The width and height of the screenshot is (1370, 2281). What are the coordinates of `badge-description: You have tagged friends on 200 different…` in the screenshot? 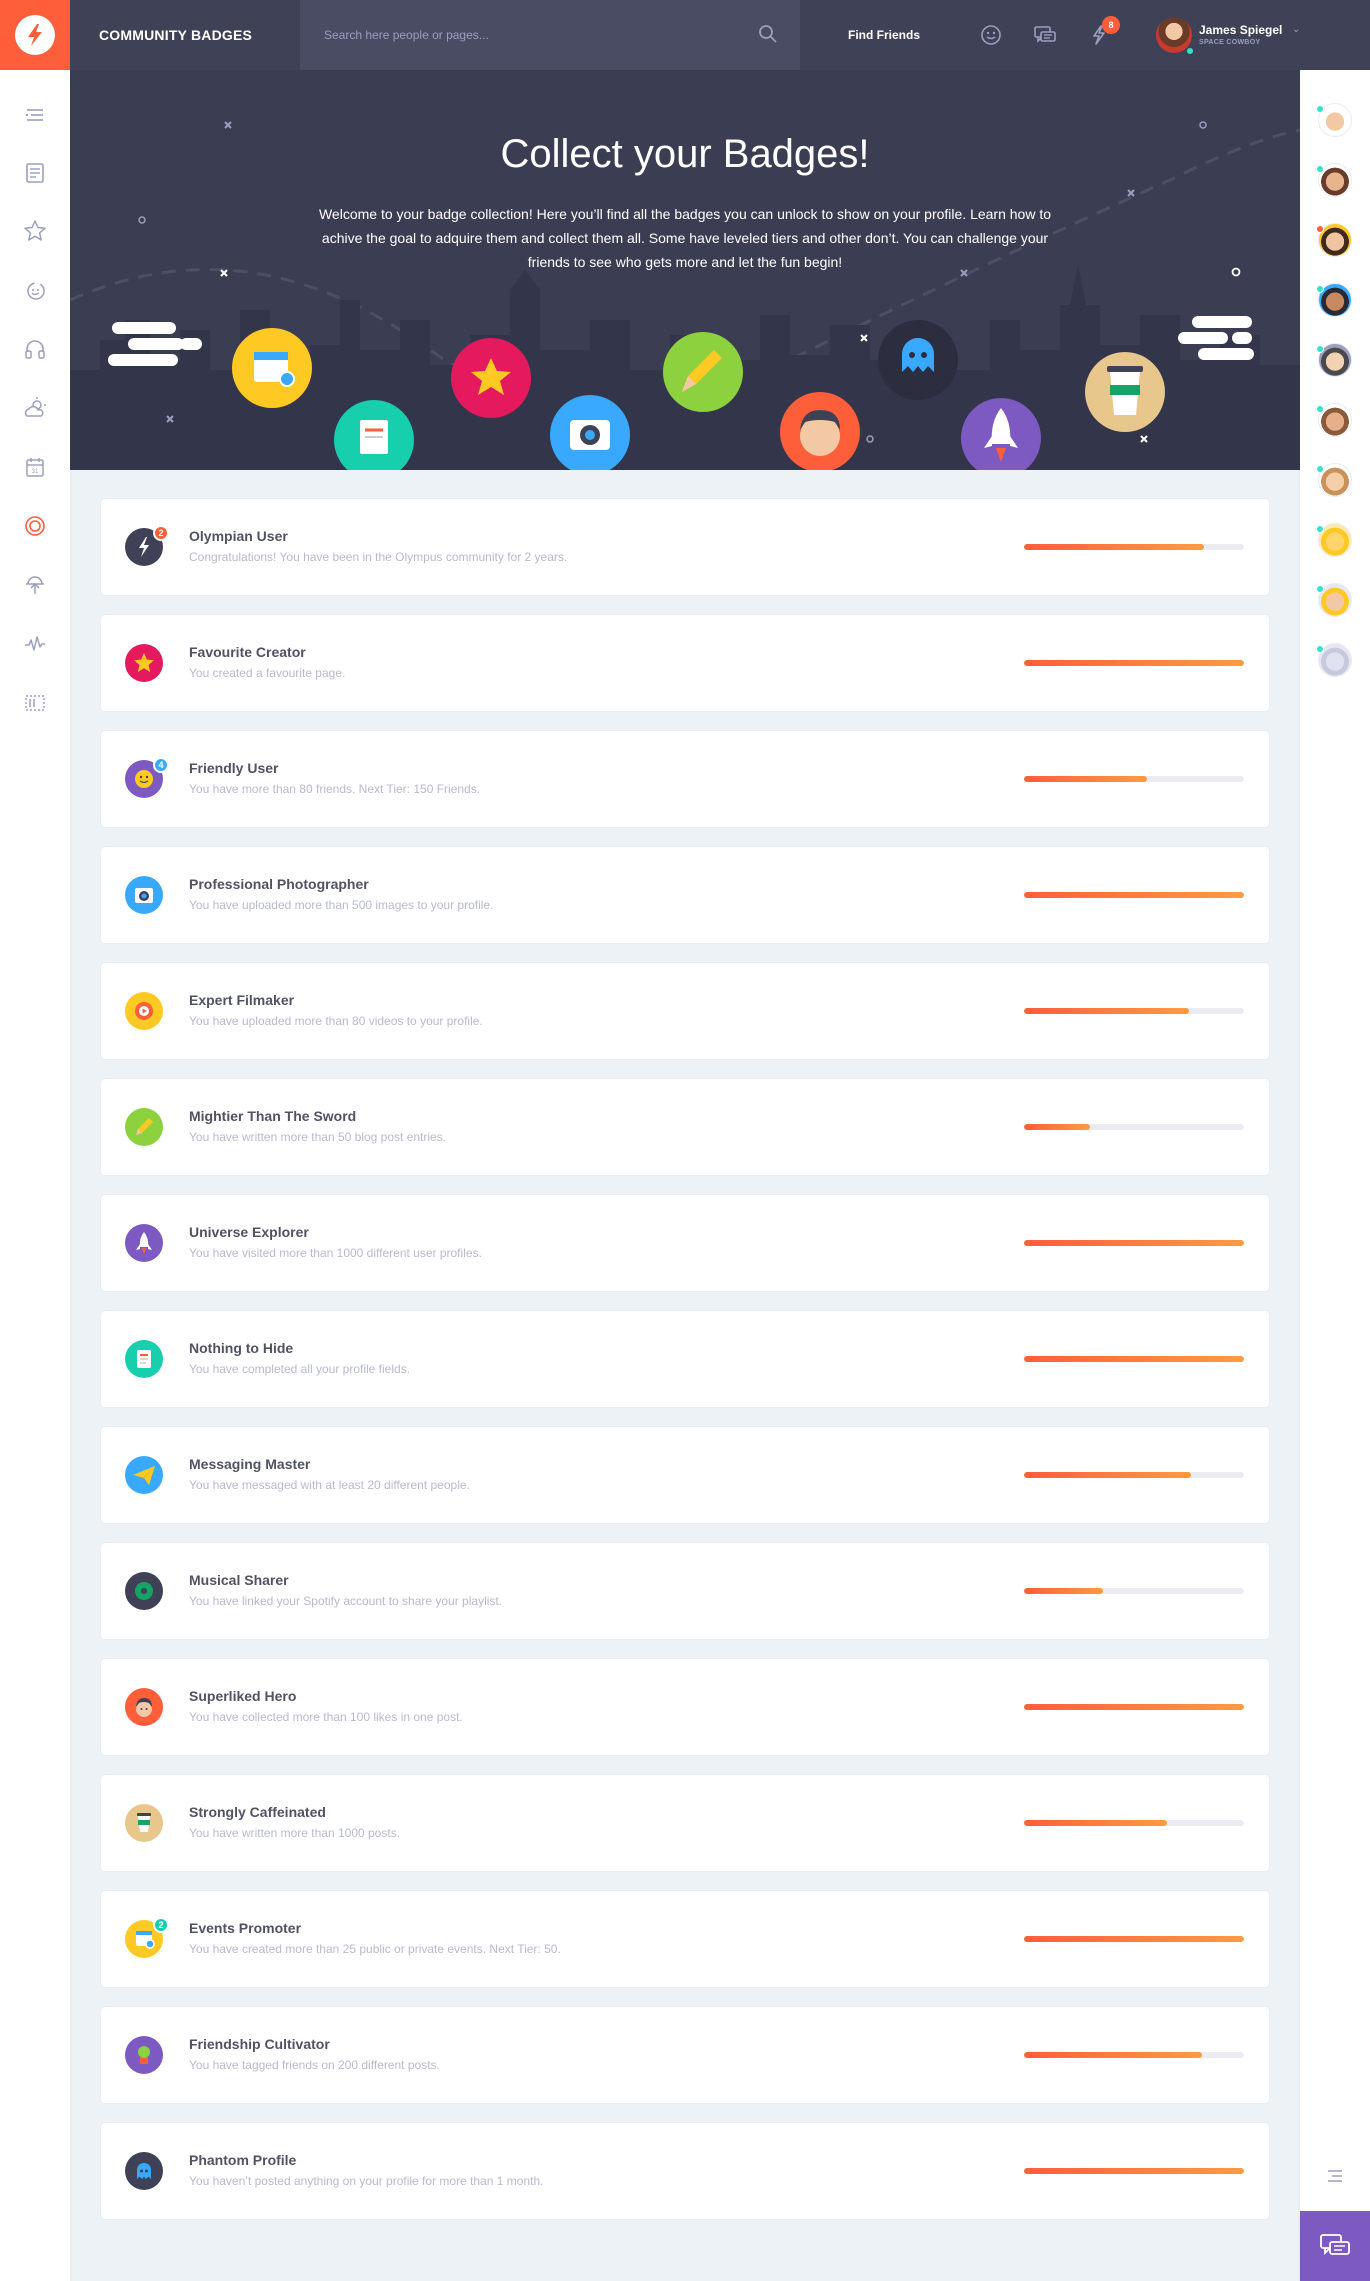 It's located at (314, 2065).